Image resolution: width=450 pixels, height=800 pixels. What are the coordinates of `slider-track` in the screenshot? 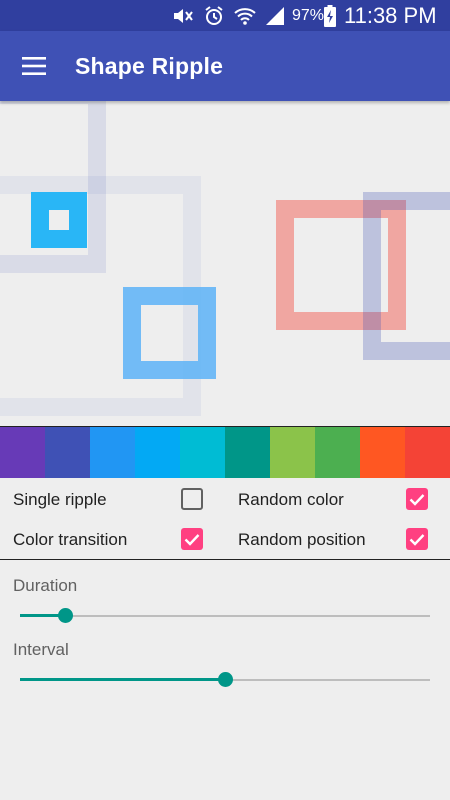 It's located at (225, 616).